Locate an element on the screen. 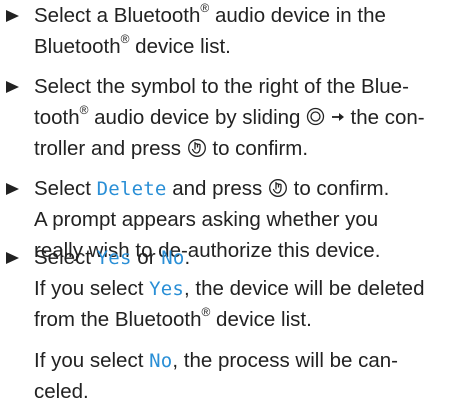 Image resolution: width=471 pixels, height=419 pixels. step-4-line-1: Select Yes or No. is located at coordinates (112, 257).